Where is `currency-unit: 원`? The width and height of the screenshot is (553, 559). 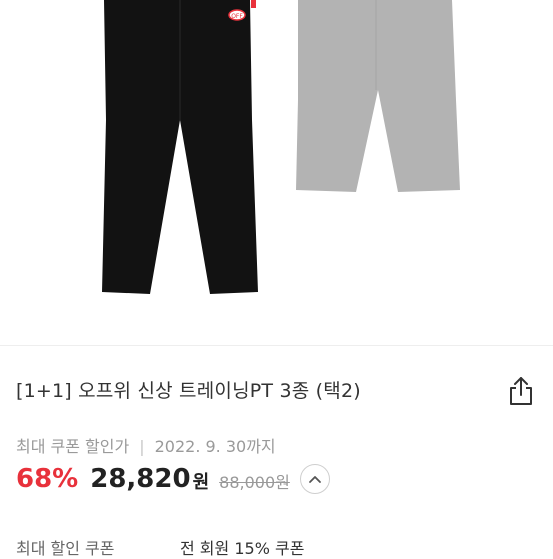
currency-unit: 원 is located at coordinates (201, 482).